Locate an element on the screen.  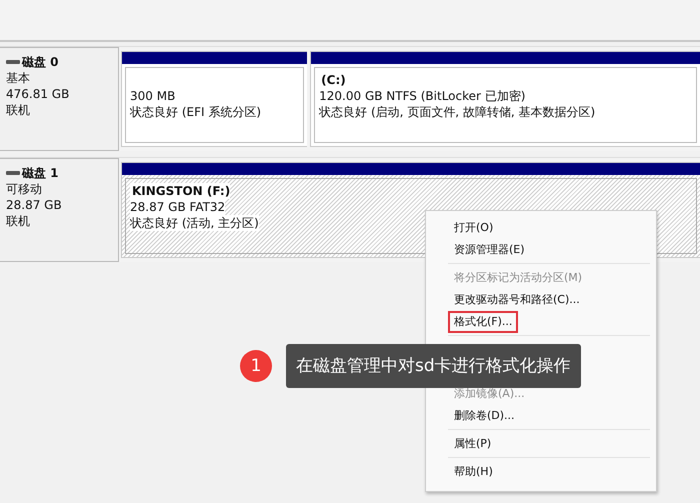
partition-label: KINGSTON (F:) is located at coordinates (180, 191).